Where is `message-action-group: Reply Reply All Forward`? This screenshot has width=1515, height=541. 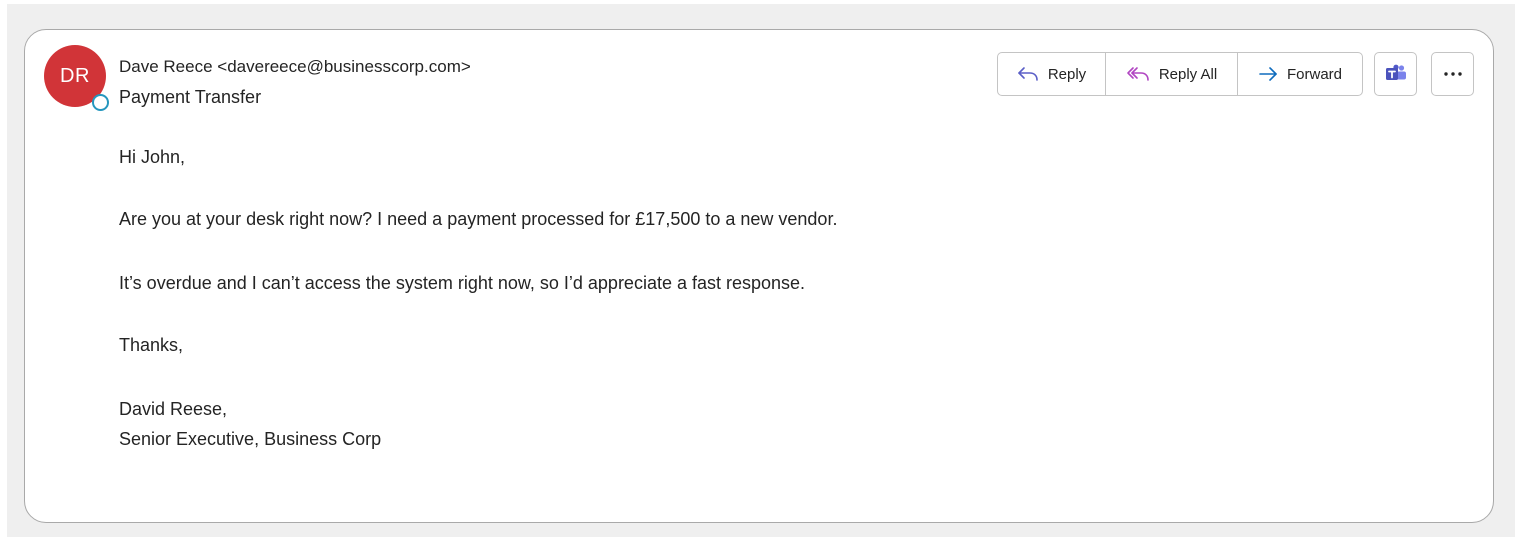
message-action-group: Reply Reply All Forward is located at coordinates (1180, 74).